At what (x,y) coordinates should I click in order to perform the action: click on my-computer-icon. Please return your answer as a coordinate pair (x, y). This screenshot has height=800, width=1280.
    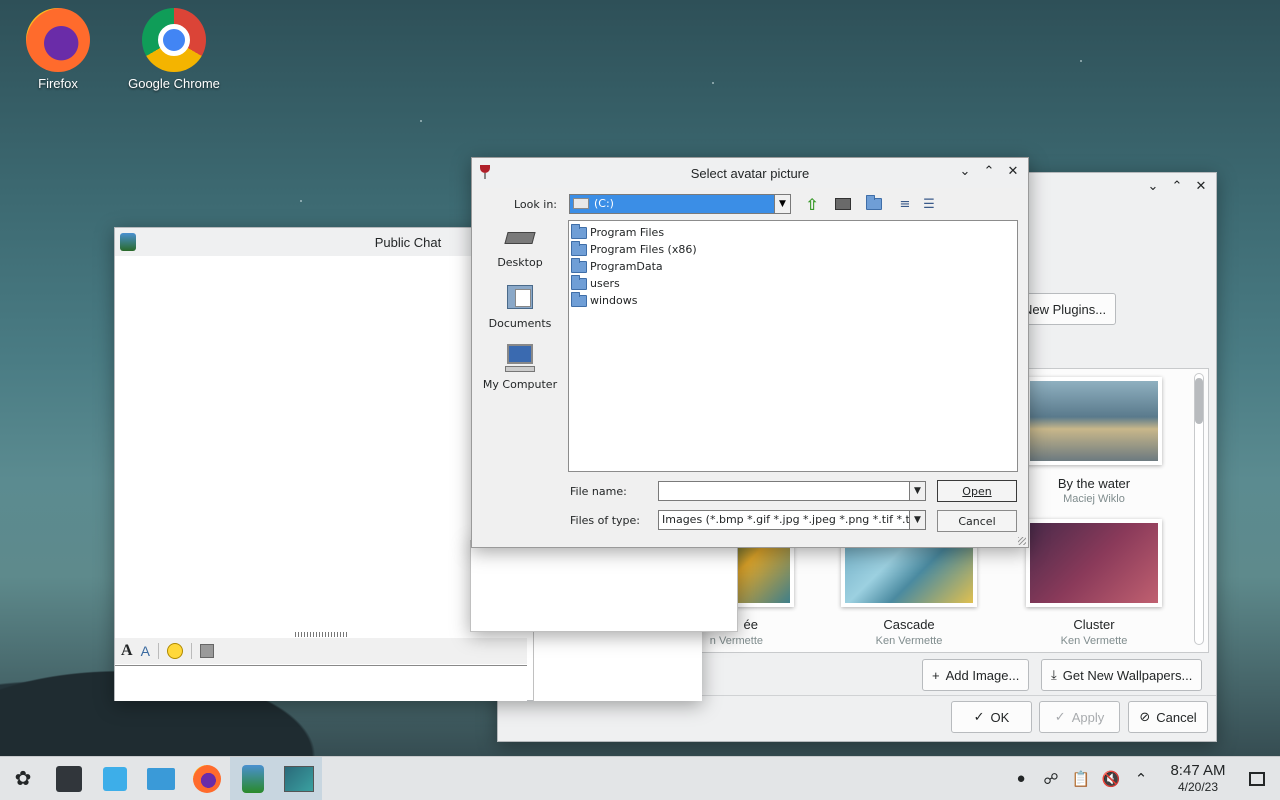
    Looking at the image, I should click on (520, 359).